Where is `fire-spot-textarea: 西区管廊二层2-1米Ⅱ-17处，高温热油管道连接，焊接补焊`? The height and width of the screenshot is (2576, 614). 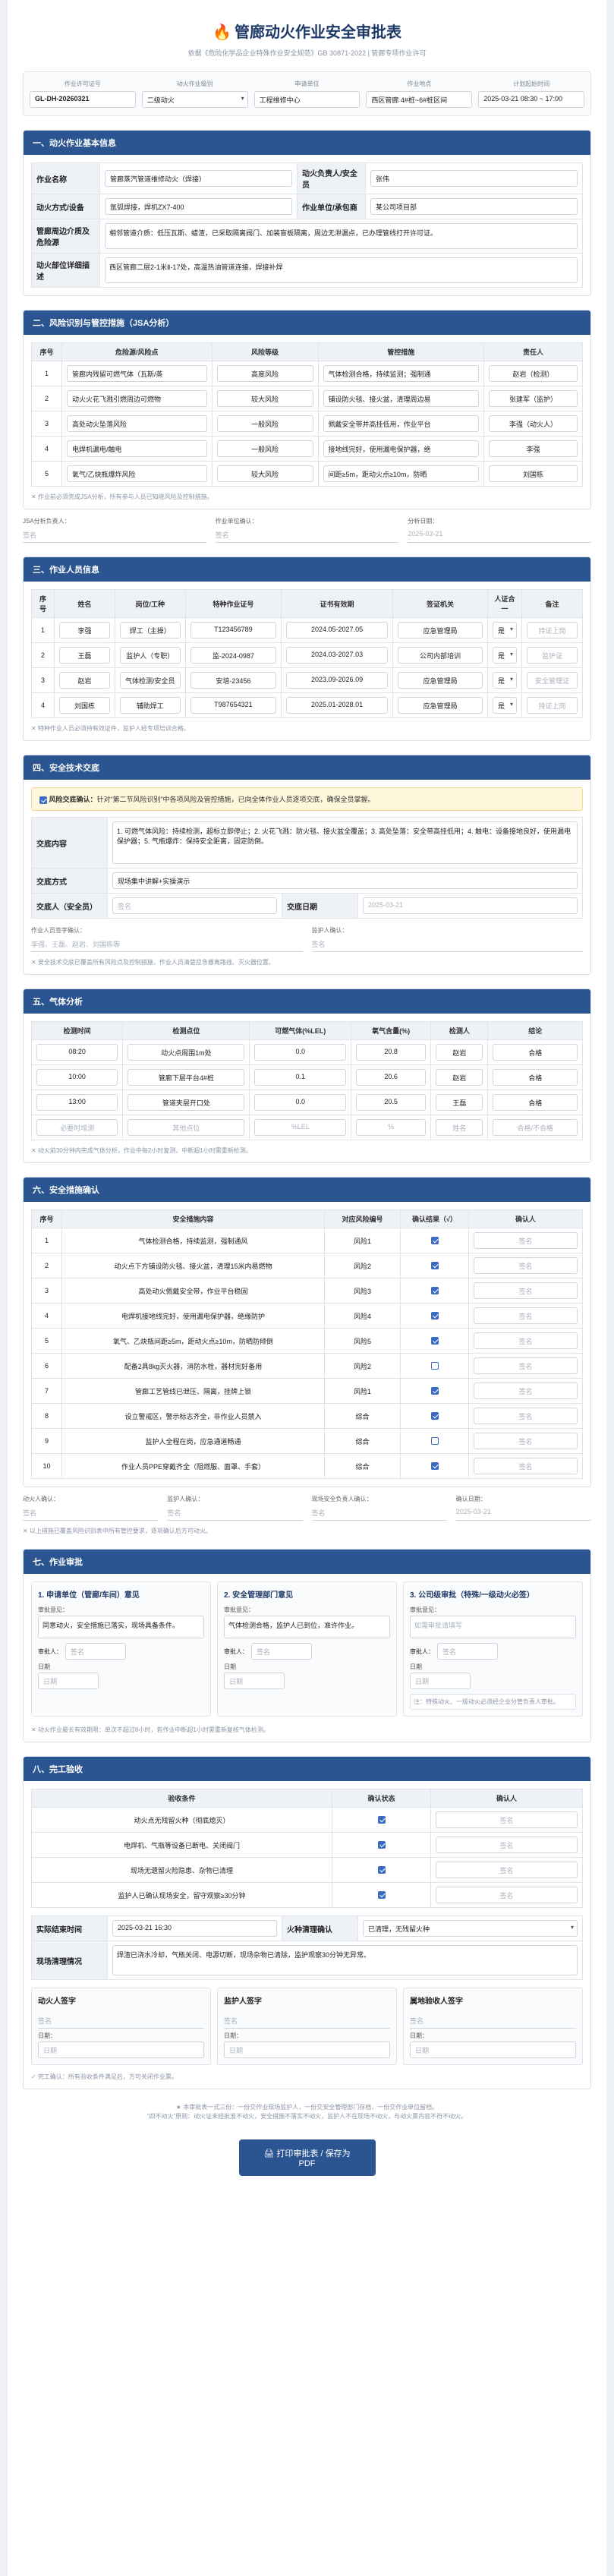 fire-spot-textarea: 西区管廊二层2-1米Ⅱ-17处，高温热油管道连接，焊接补焊 is located at coordinates (341, 270).